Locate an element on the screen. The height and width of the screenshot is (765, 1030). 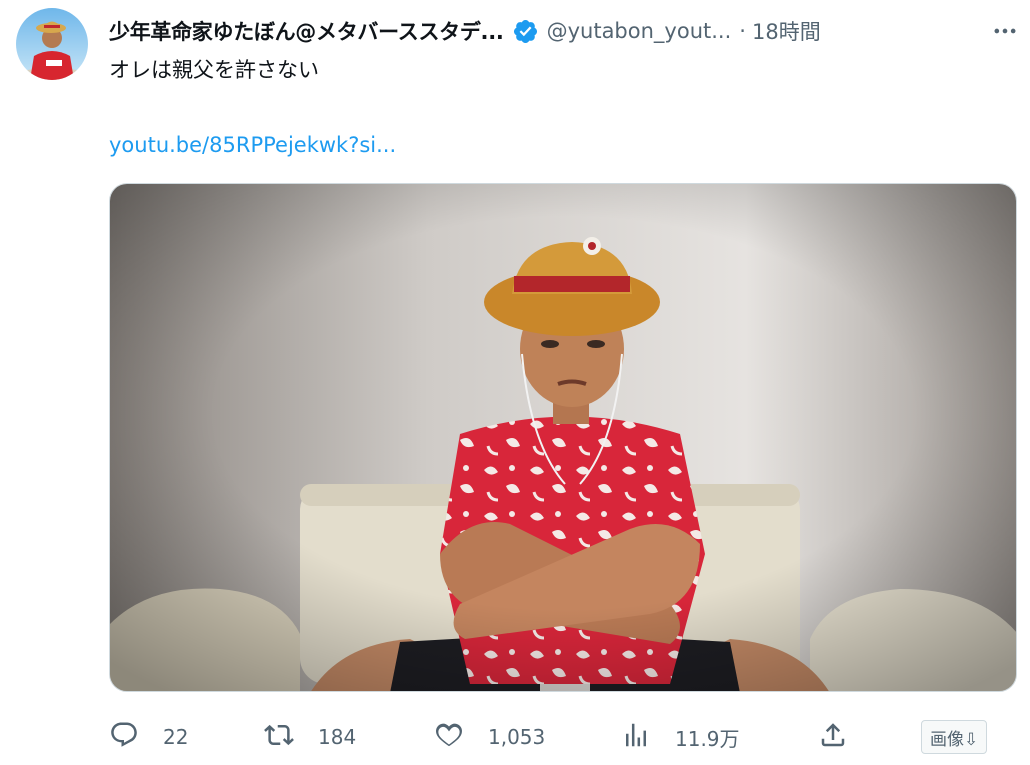
reply-icon is located at coordinates (124, 737).